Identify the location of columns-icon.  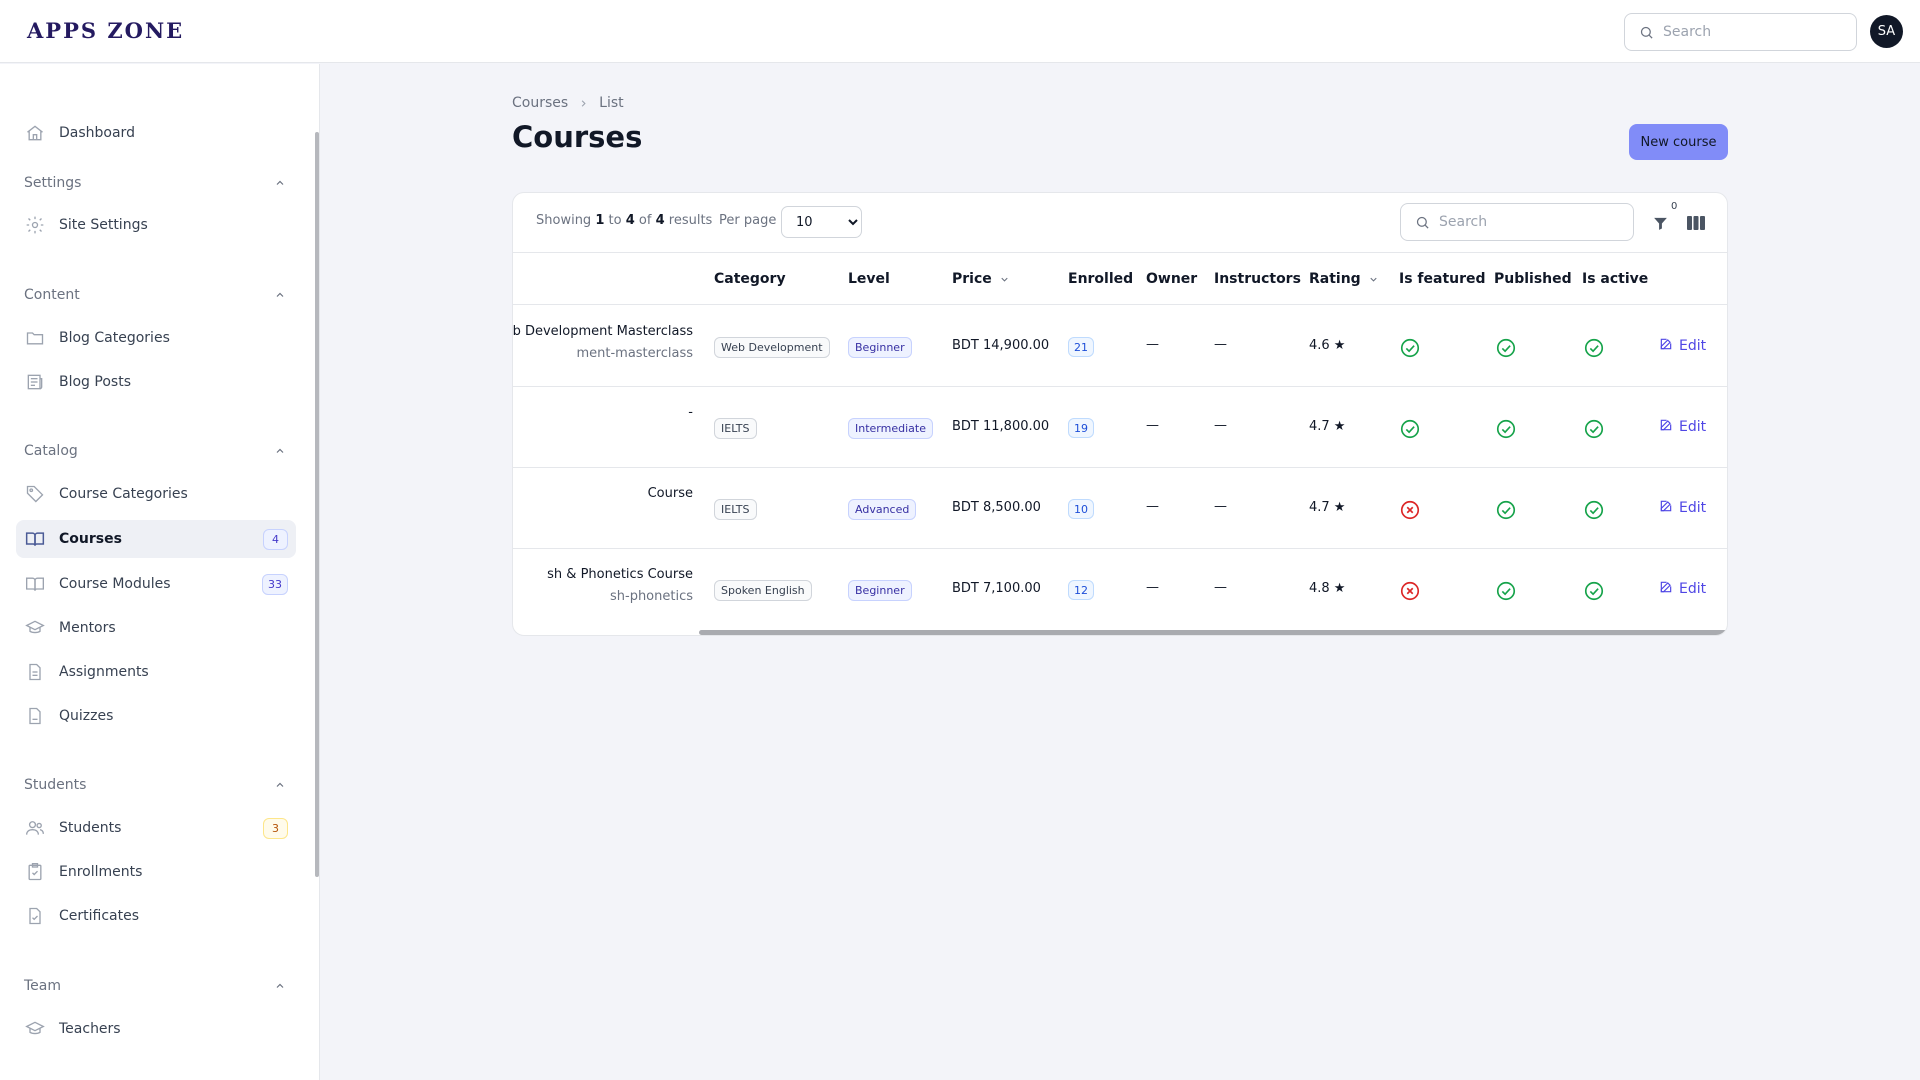
(1696, 223).